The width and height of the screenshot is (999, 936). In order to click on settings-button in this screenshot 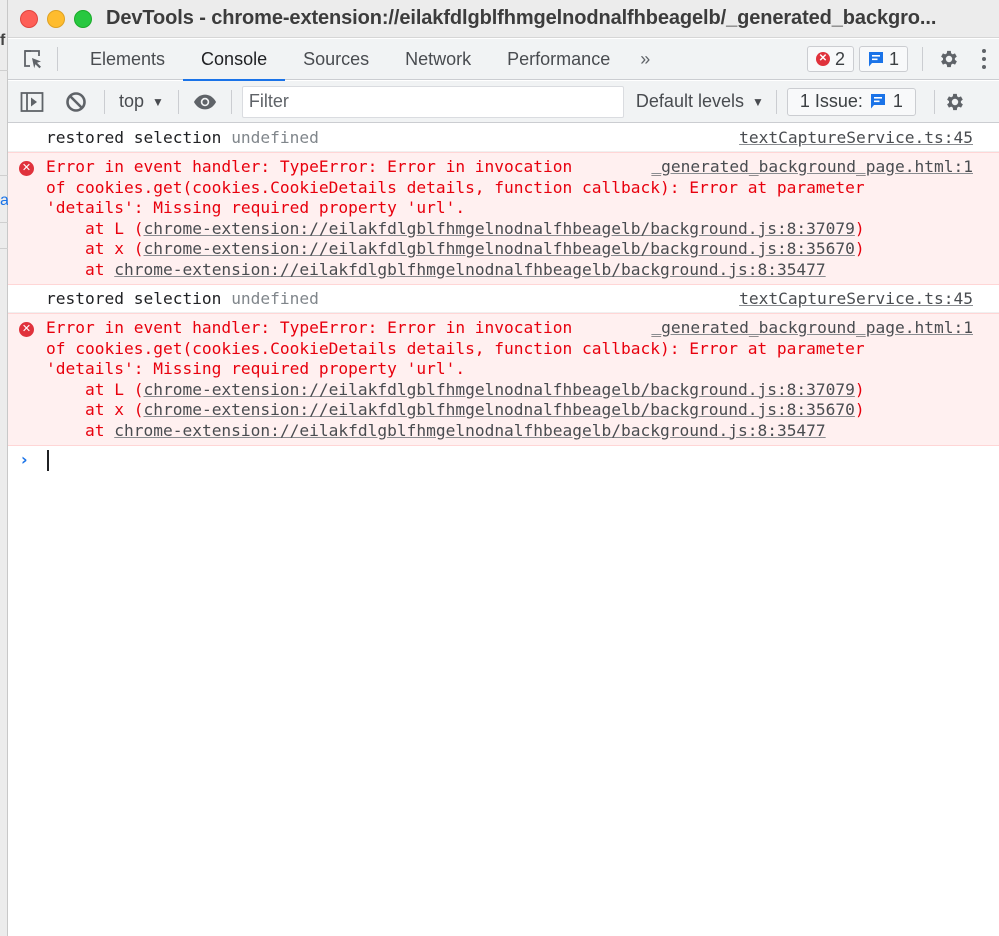, I will do `click(949, 59)`.